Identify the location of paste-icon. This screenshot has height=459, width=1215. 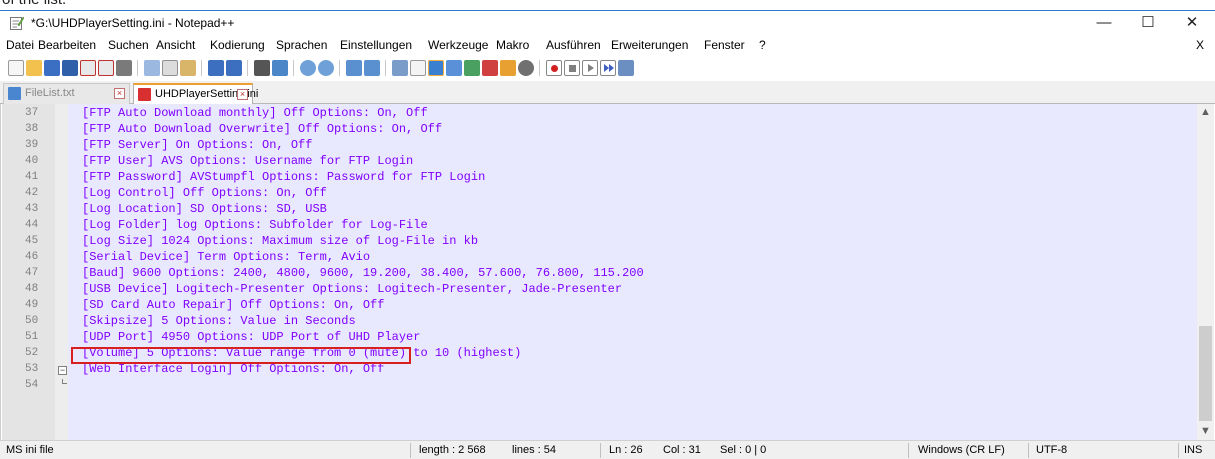
(188, 68).